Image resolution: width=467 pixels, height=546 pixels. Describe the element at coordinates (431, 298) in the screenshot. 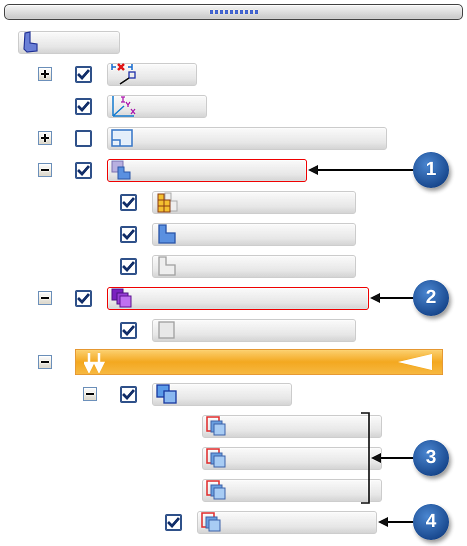

I see `callout-number: 2` at that location.